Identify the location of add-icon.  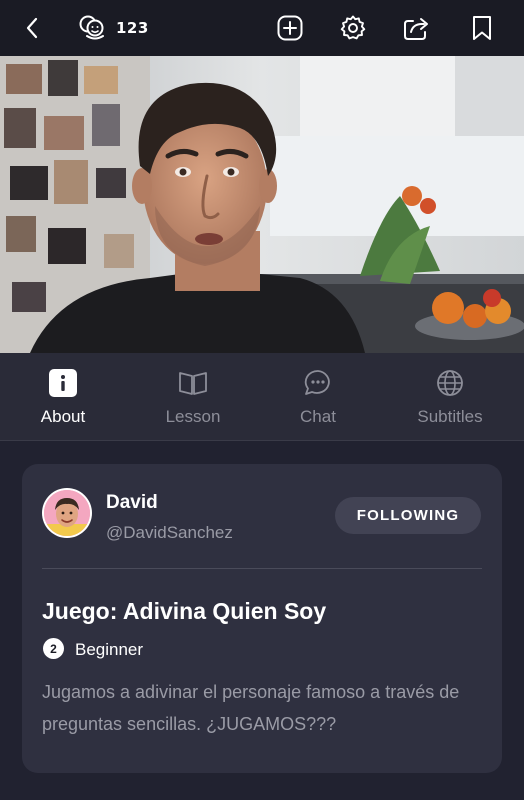
(290, 28).